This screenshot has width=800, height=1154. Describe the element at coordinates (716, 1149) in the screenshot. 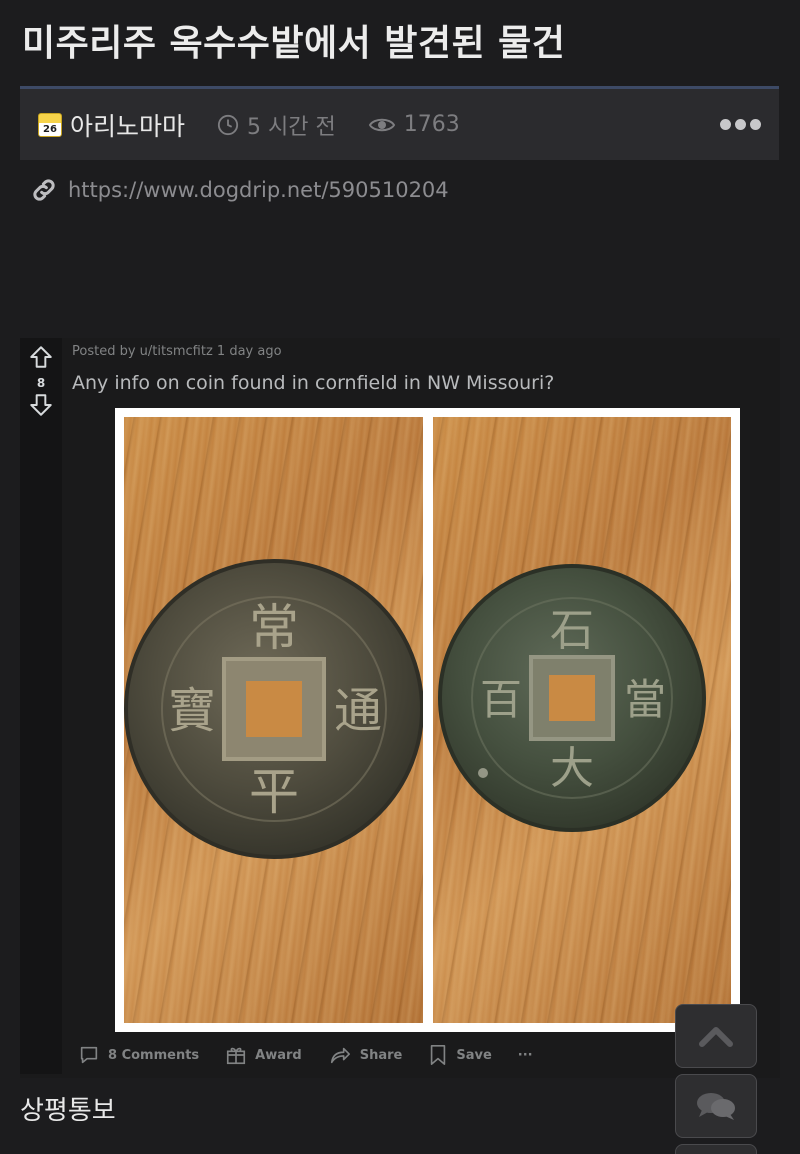

I see `extra-floating-button` at that location.